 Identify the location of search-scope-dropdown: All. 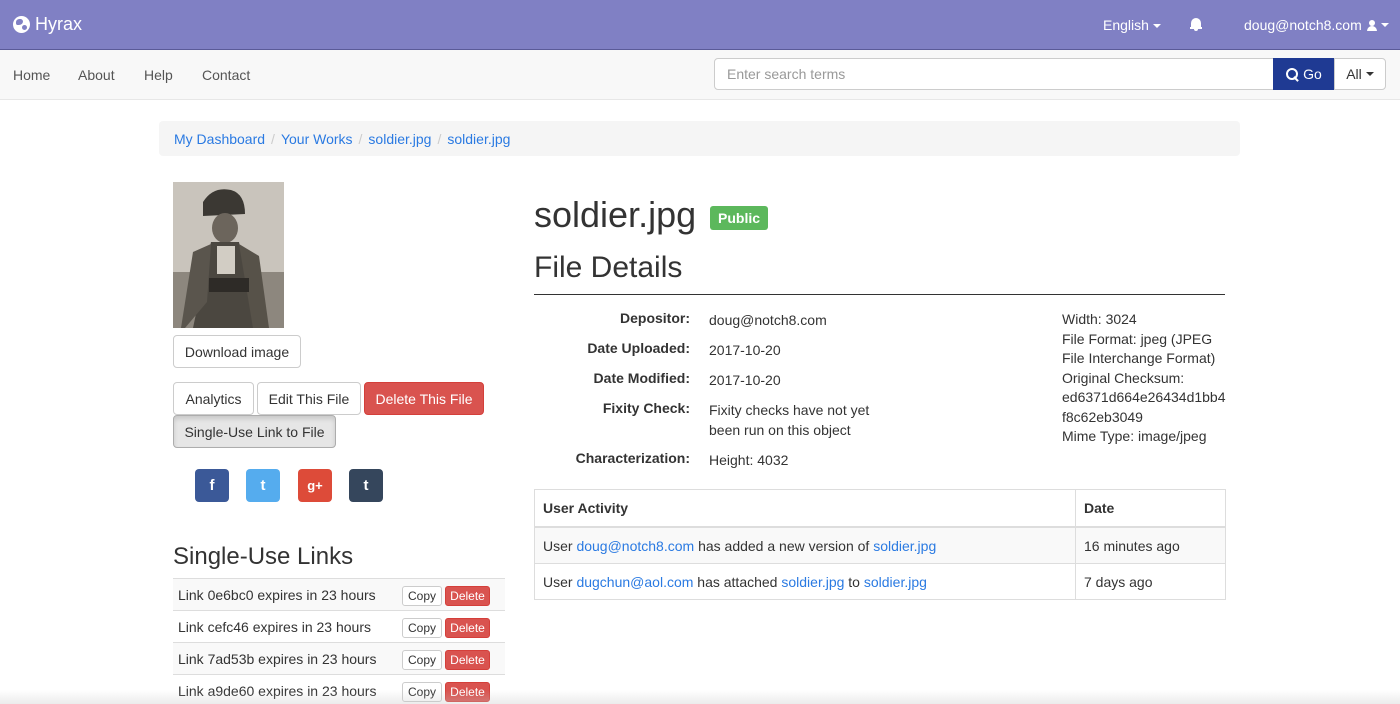
(1360, 74).